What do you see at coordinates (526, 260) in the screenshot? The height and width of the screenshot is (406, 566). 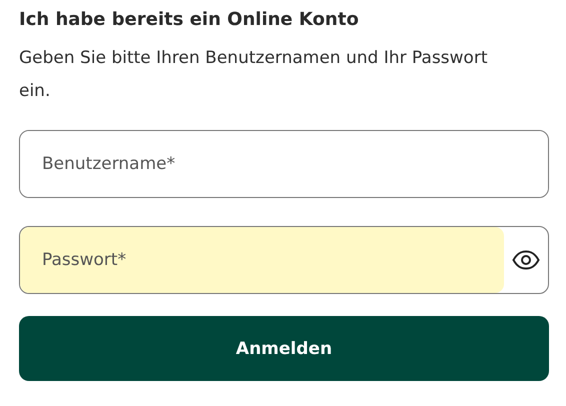 I see `eye-icon` at bounding box center [526, 260].